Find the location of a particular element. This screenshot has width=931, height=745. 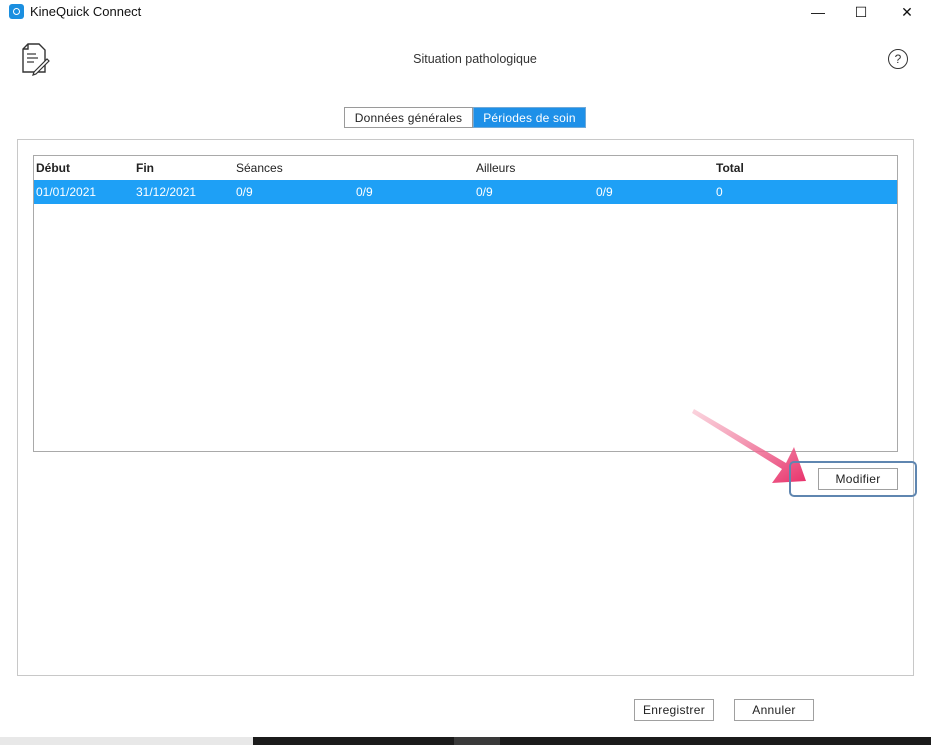

column-header-seances: Séances is located at coordinates (259, 168).